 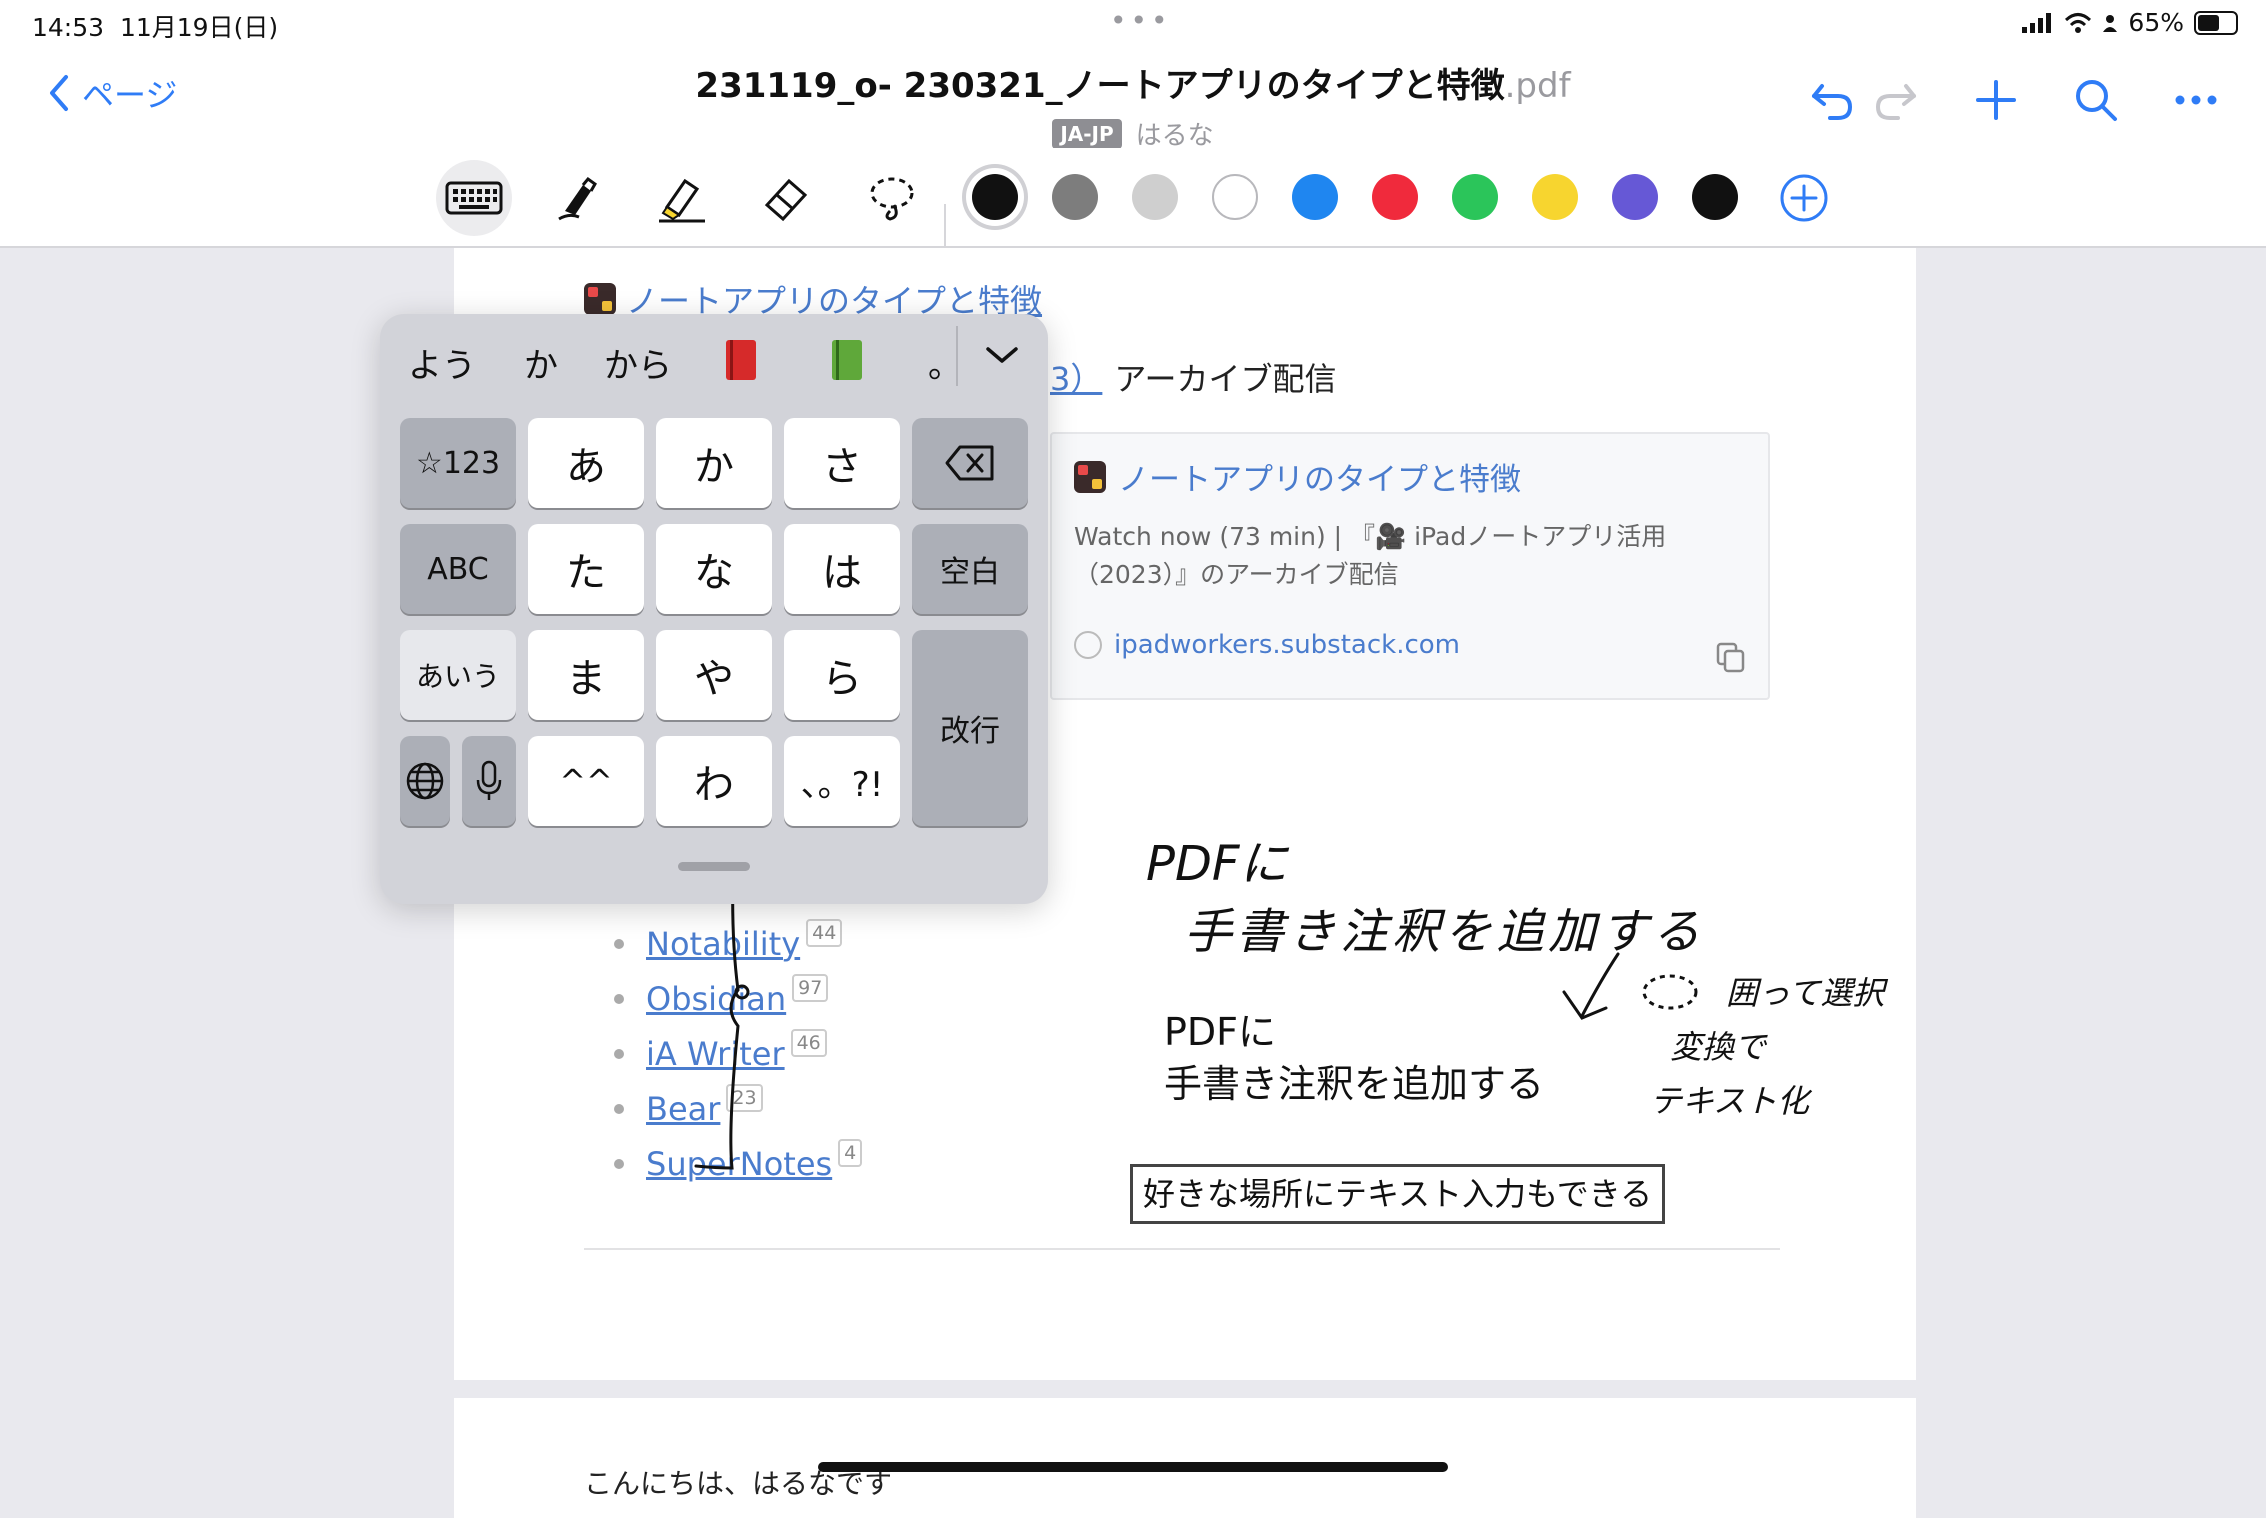 I want to click on drawing-toolbar, so click(x=1133, y=198).